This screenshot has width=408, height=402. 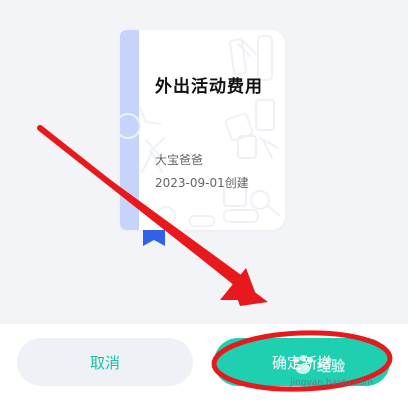 I want to click on cancel-button-label: 取消, so click(x=104, y=362).